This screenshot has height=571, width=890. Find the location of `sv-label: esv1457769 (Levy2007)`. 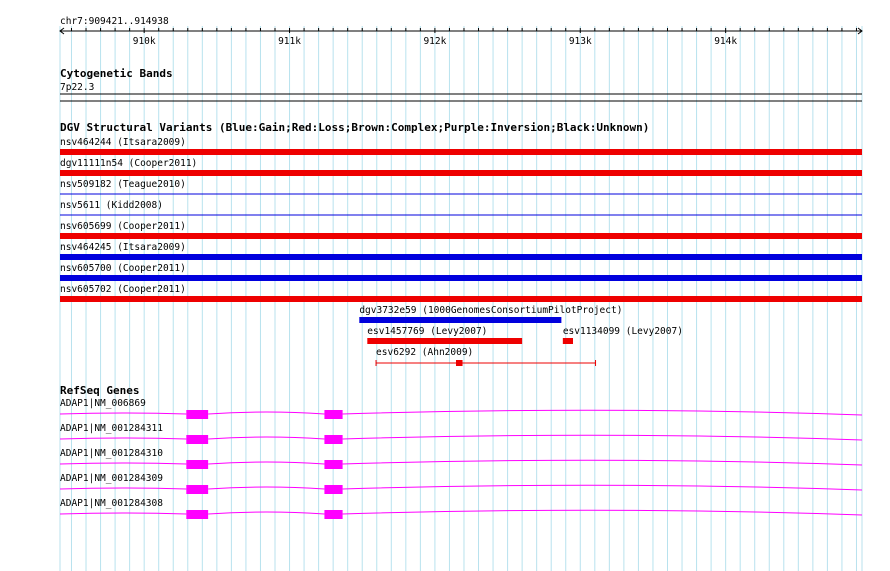

sv-label: esv1457769 (Levy2007) is located at coordinates (427, 331).